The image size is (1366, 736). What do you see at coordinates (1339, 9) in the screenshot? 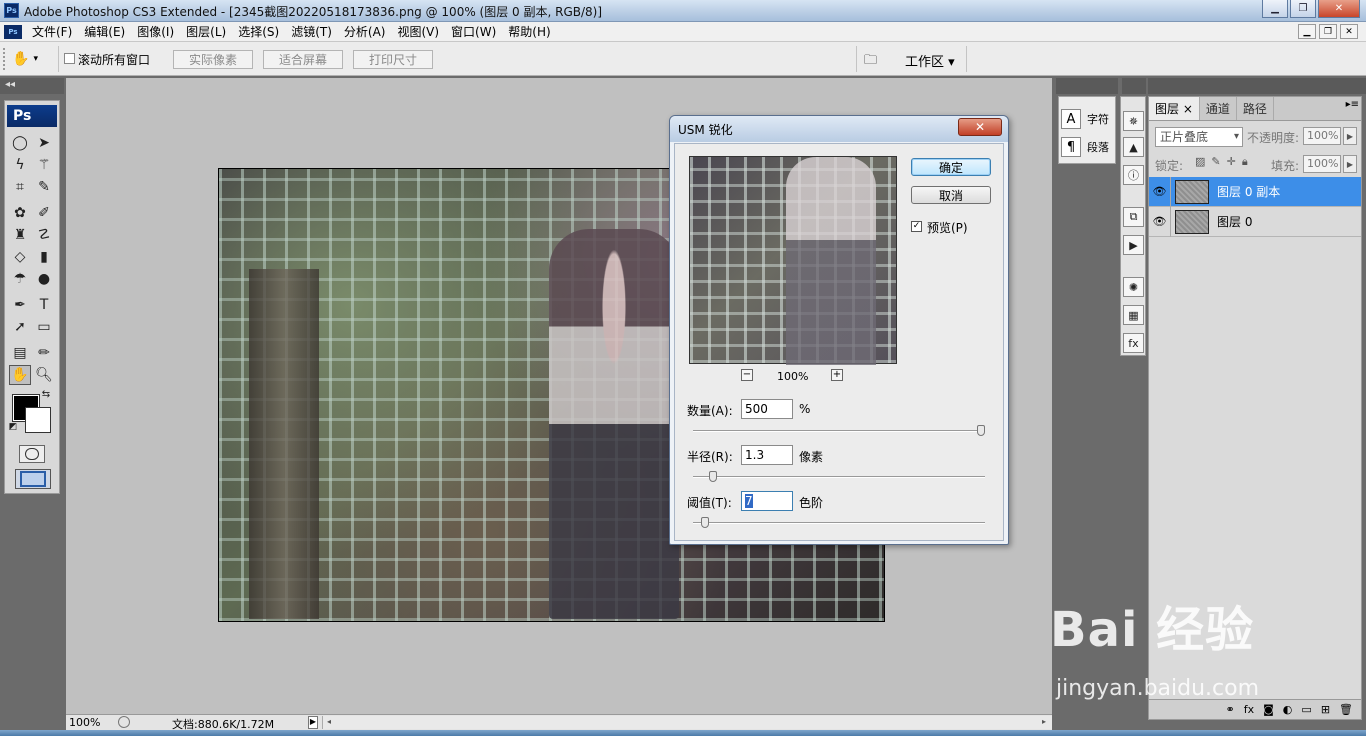
I see `close-button: ✕` at bounding box center [1339, 9].